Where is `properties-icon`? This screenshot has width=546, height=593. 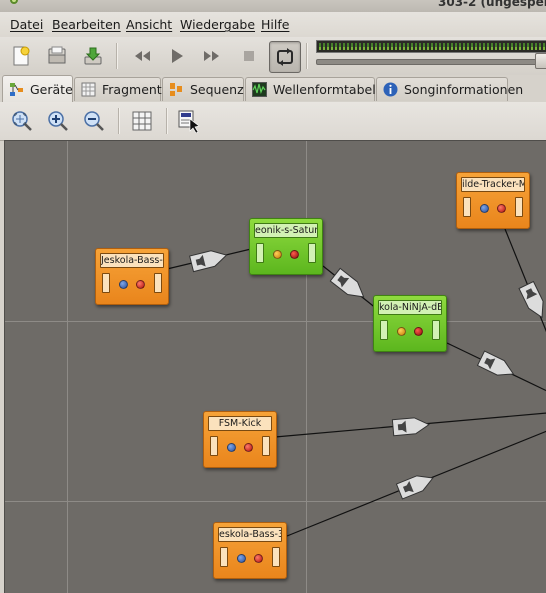 properties-icon is located at coordinates (189, 121).